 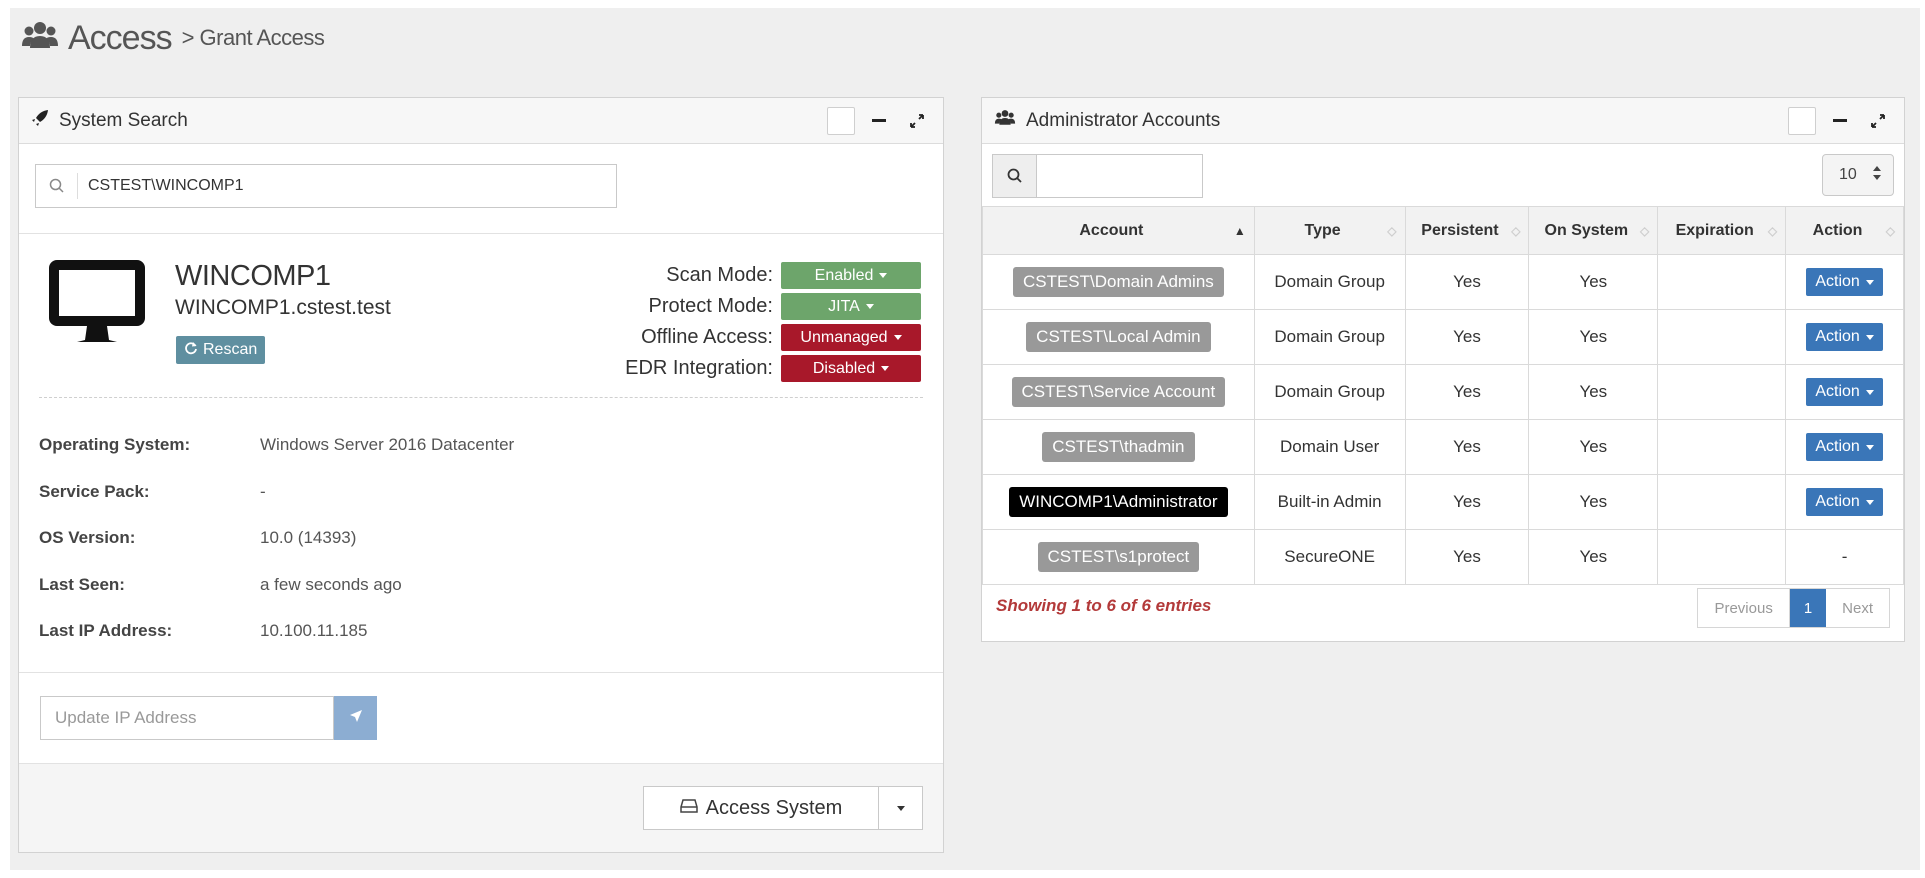 I want to click on offline-access-dropdown: Unmanaged, so click(x=851, y=337).